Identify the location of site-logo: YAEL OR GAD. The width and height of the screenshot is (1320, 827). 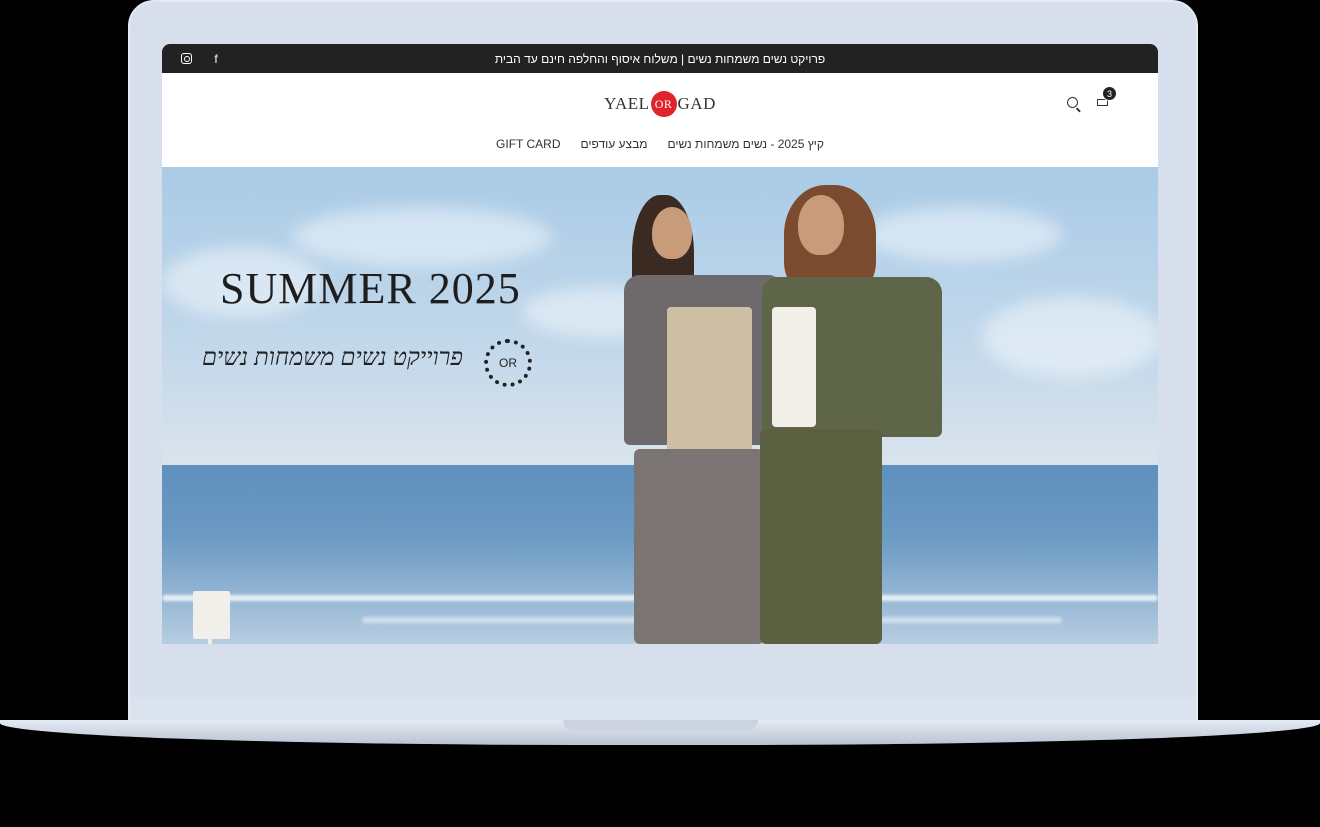
(660, 104).